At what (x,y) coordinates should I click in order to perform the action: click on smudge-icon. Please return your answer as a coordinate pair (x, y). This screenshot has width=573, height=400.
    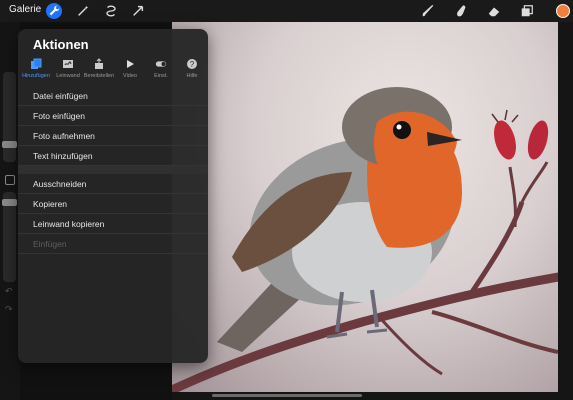
    Looking at the image, I should click on (461, 11).